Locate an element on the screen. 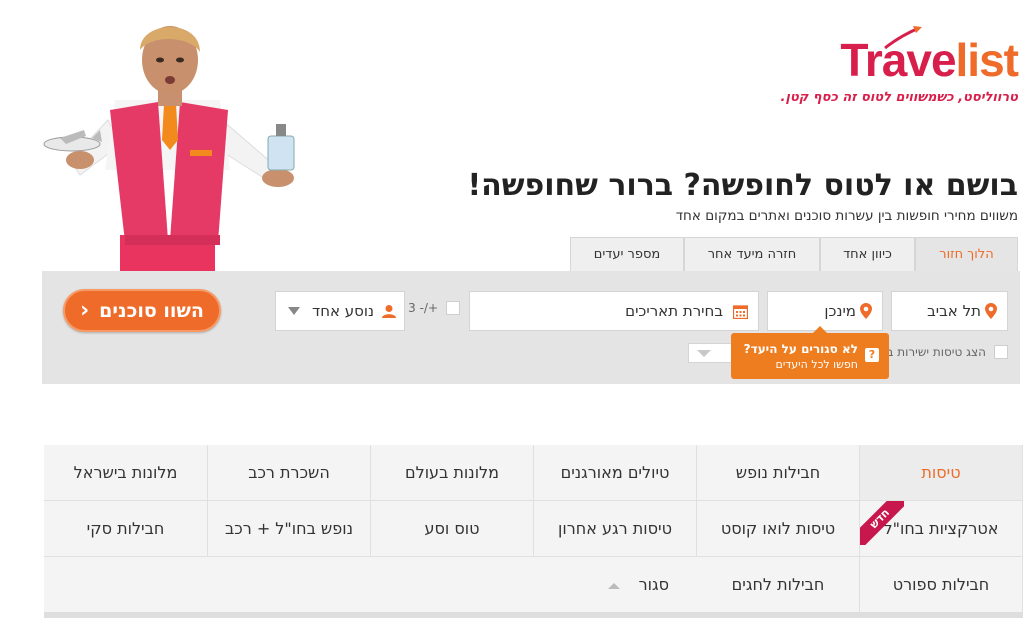 The height and width of the screenshot is (639, 1033). tab-open-jaw: חזרה מיעד אחר is located at coordinates (752, 254).